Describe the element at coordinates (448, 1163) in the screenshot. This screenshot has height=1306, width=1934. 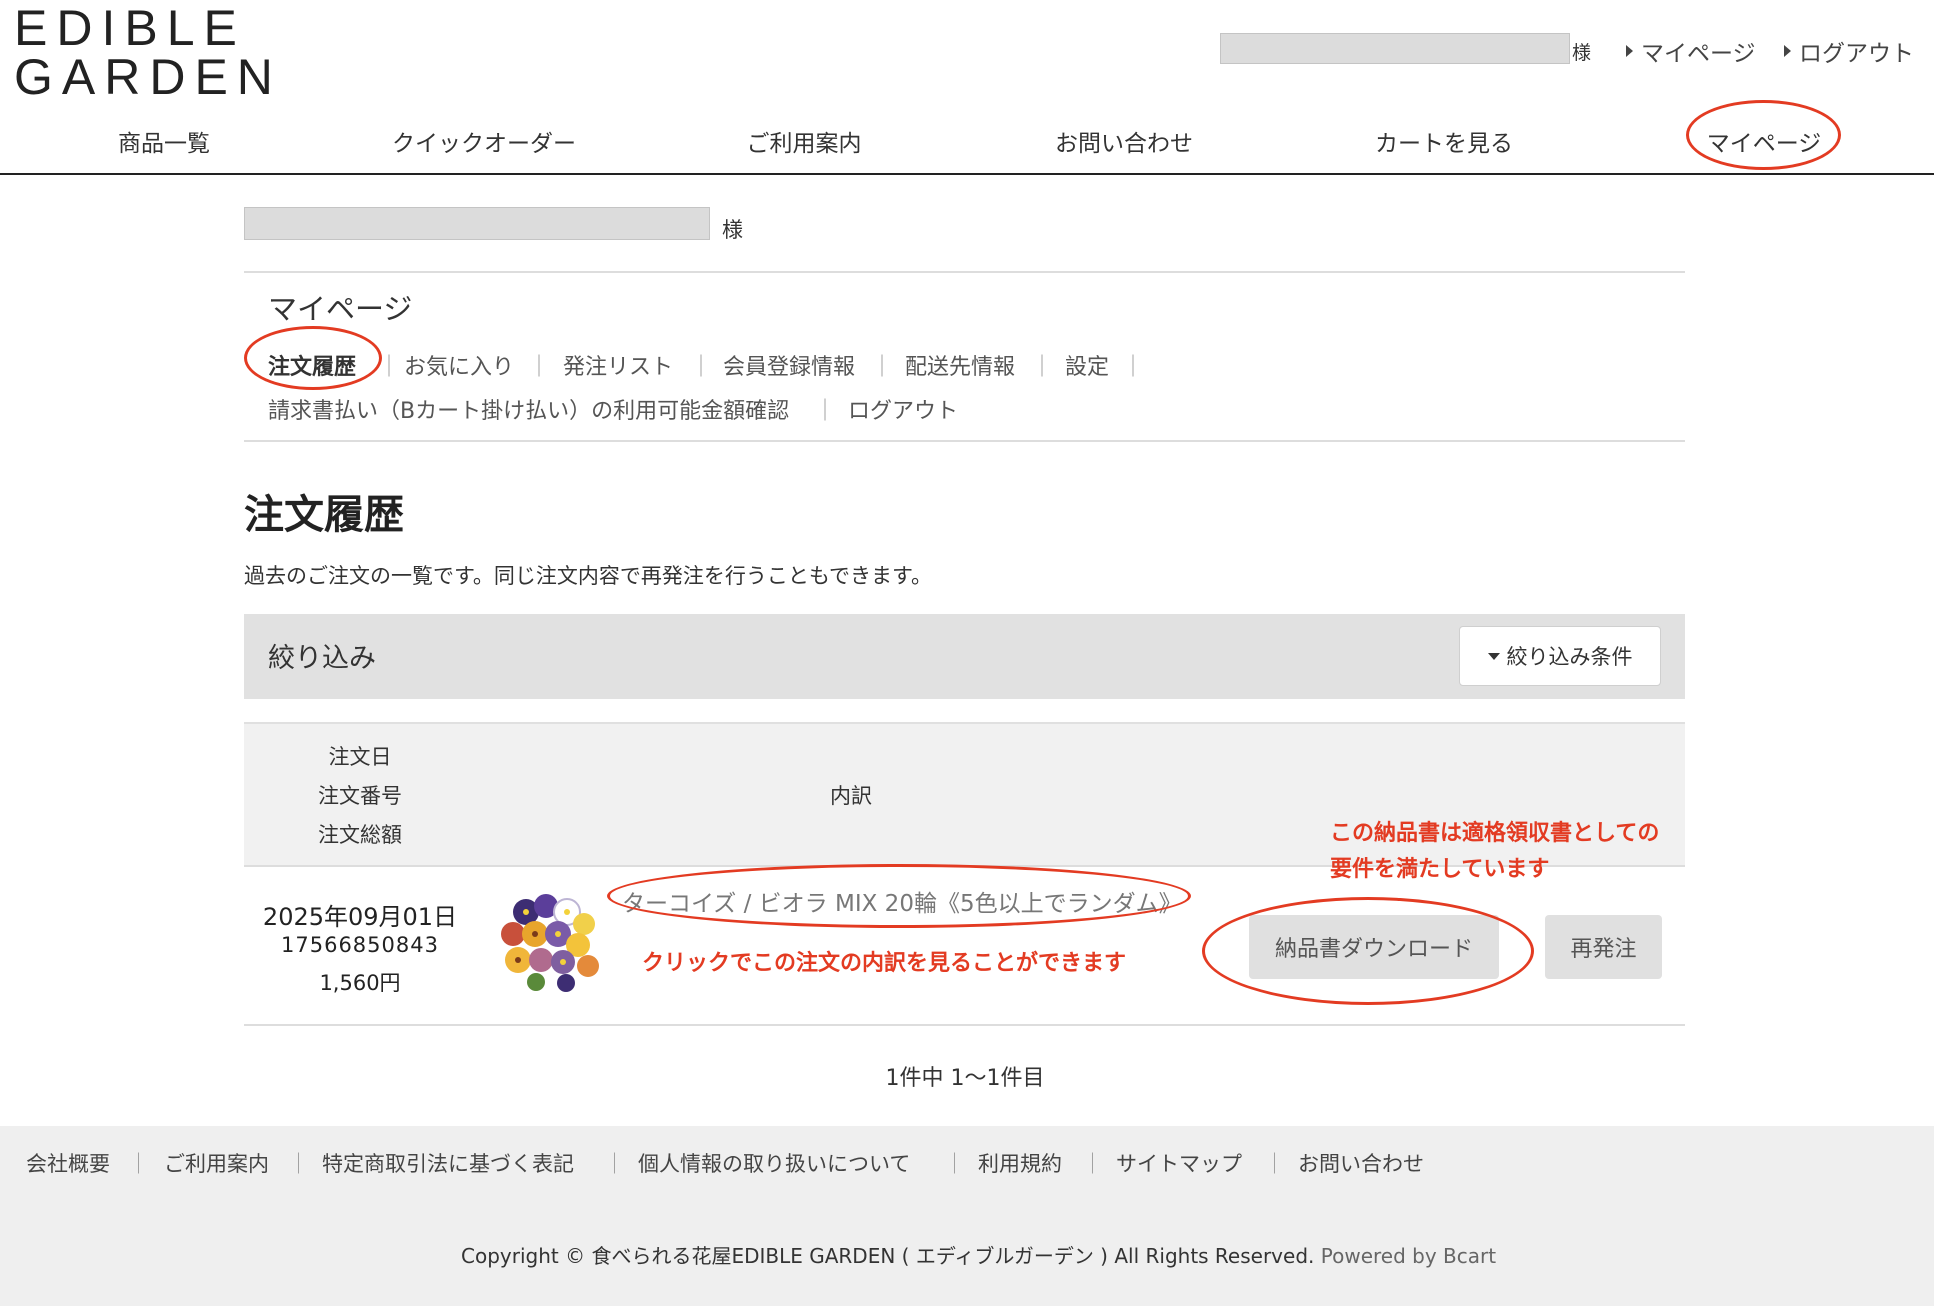
I see `footer-link-tokushoho: 特定商取引法に基づく表記` at that location.